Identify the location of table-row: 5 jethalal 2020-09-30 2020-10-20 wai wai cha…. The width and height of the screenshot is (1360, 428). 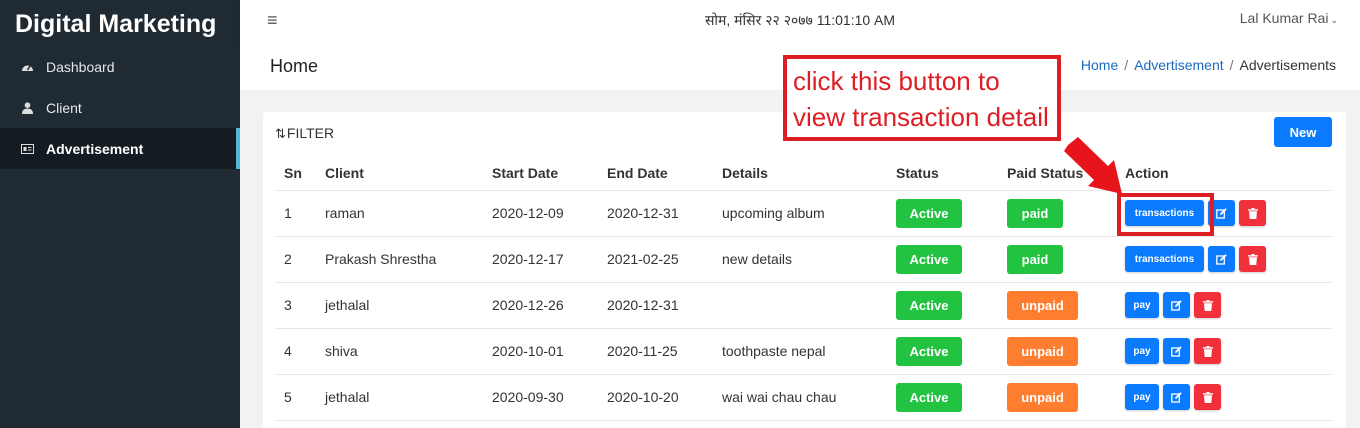
(803, 397).